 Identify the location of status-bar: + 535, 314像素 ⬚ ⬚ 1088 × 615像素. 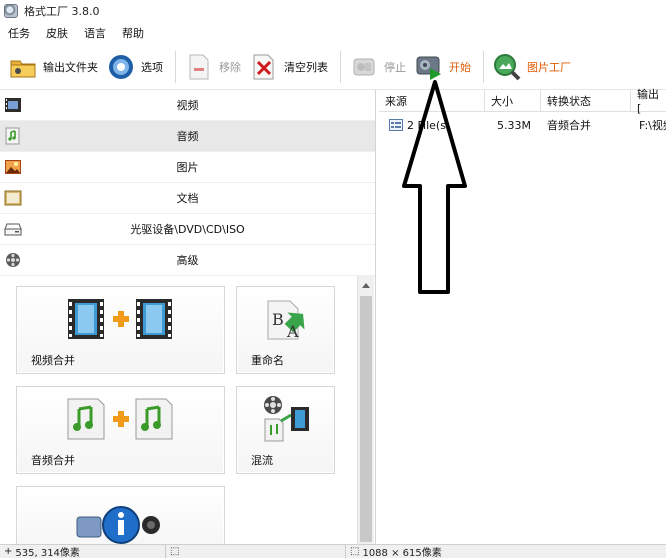
(333, 551).